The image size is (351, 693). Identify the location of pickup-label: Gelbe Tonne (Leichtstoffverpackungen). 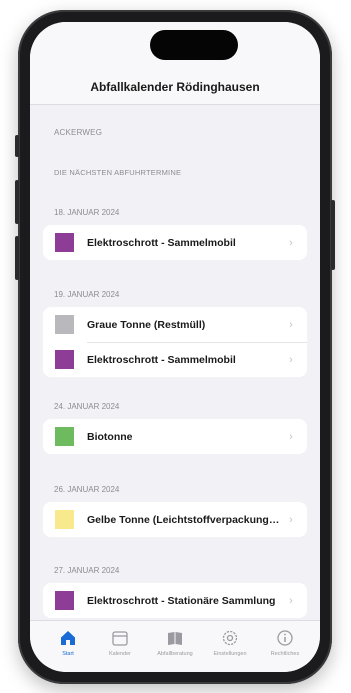
(185, 519).